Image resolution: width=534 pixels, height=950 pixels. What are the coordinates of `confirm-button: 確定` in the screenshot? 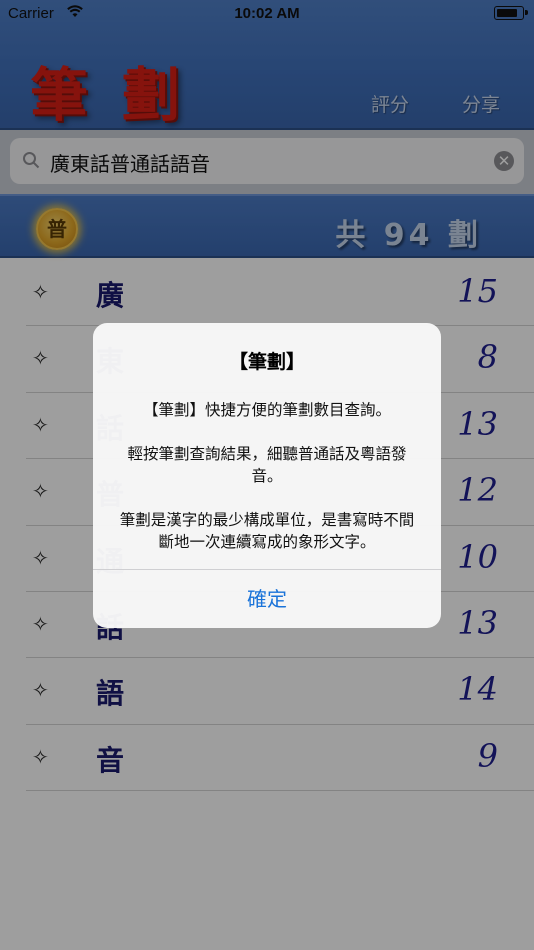 It's located at (267, 599).